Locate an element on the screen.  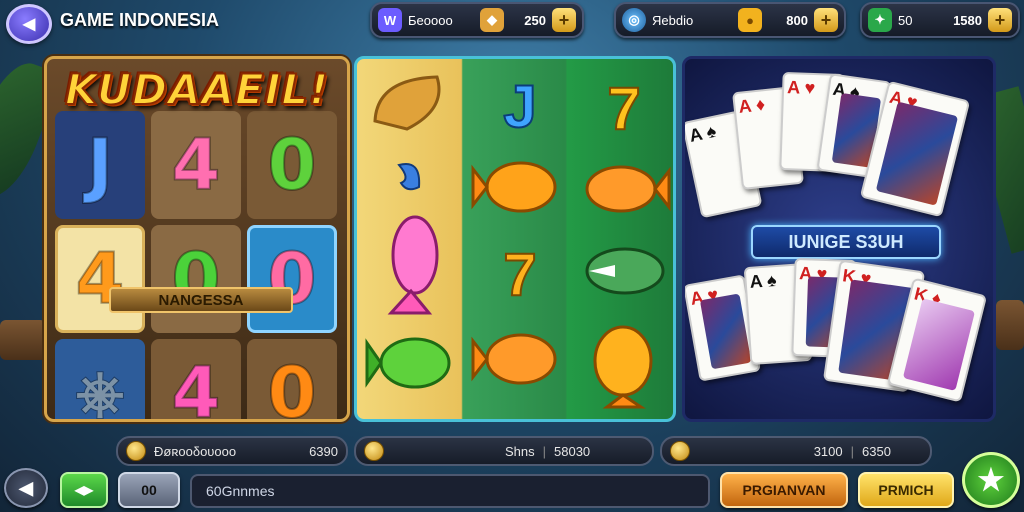
info-value: 6350 is located at coordinates (876, 451).